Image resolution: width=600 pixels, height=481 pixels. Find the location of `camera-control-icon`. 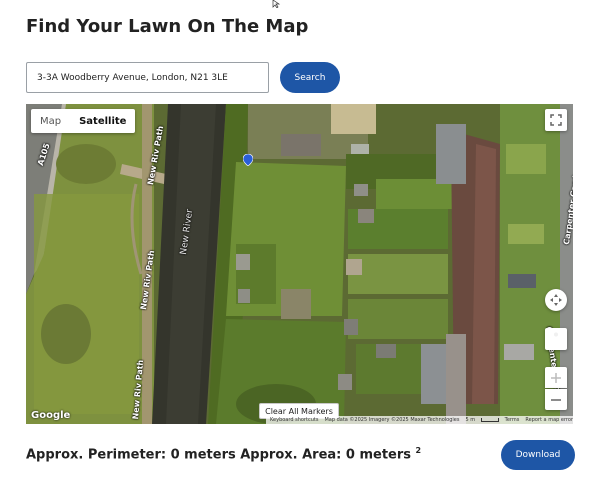

camera-control-icon is located at coordinates (556, 300).